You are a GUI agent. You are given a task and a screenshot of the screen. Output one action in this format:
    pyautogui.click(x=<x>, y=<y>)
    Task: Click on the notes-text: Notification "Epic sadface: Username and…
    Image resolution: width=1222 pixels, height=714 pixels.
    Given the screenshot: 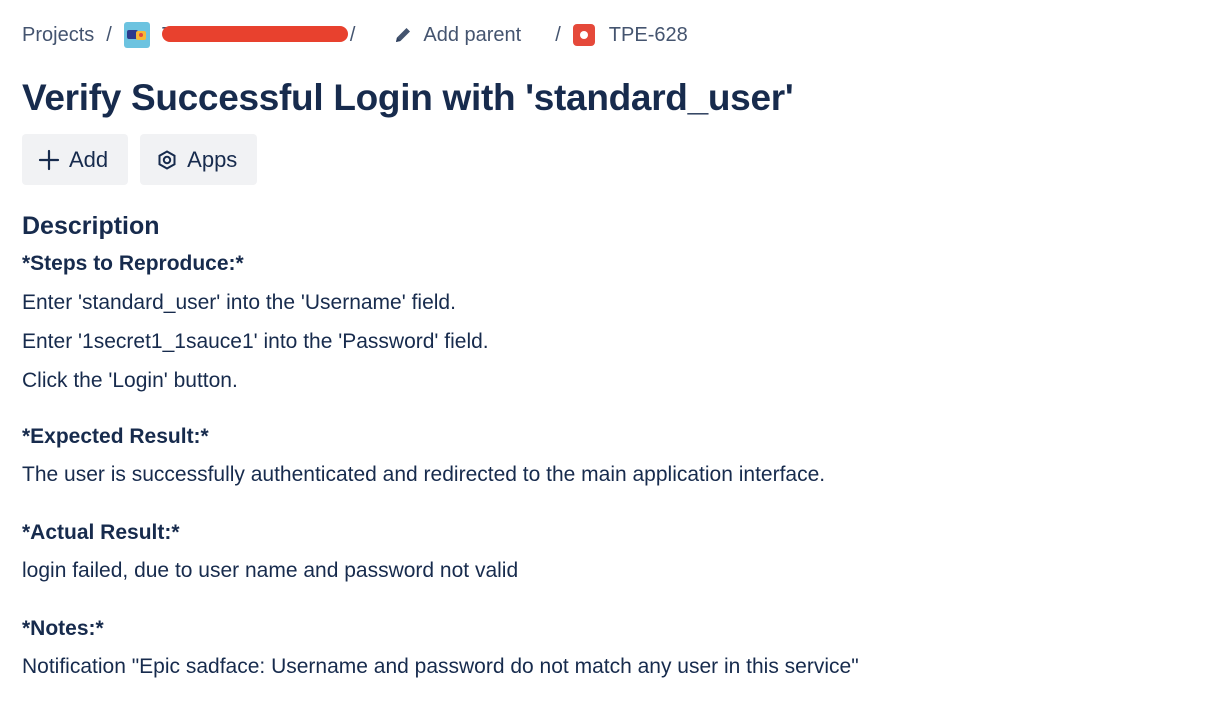 What is the action you would take?
    pyautogui.click(x=440, y=666)
    